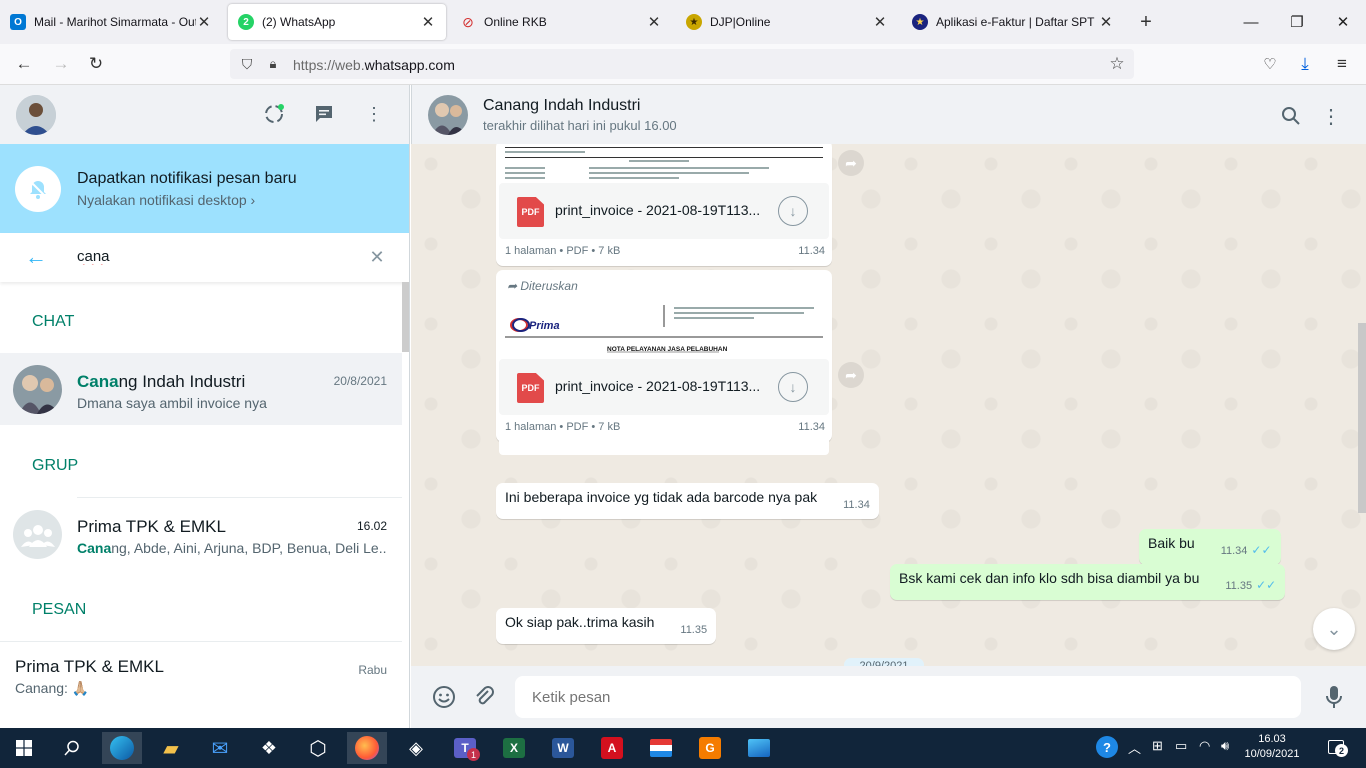  Describe the element at coordinates (465, 748) in the screenshot. I see `teams-icon: T1` at that location.